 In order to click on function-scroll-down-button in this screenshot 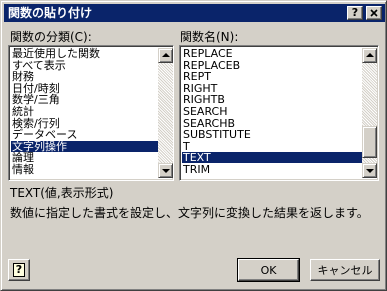, I will do `click(369, 170)`.